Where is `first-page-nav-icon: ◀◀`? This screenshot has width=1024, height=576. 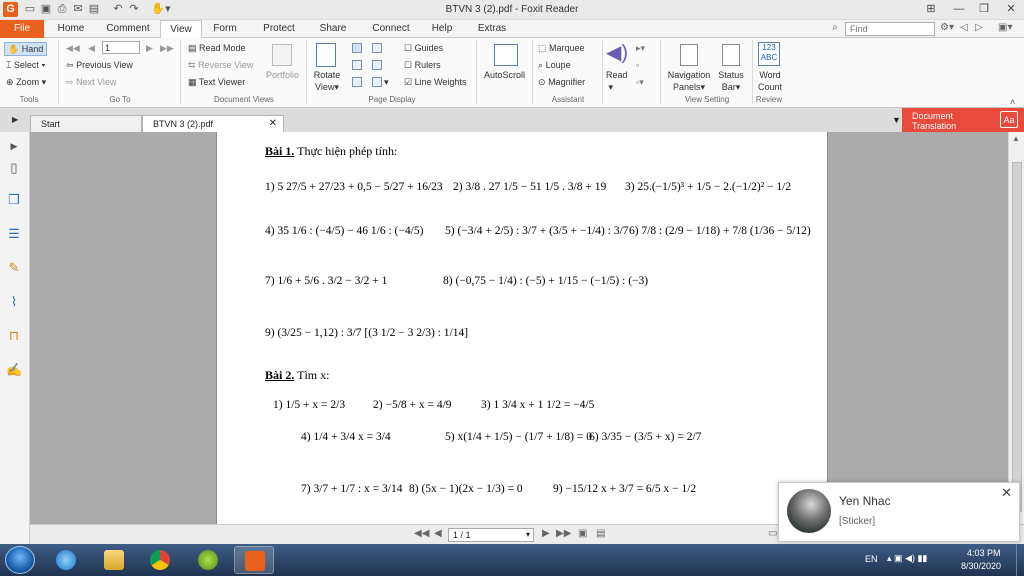
first-page-nav-icon: ◀◀ is located at coordinates (421, 533).